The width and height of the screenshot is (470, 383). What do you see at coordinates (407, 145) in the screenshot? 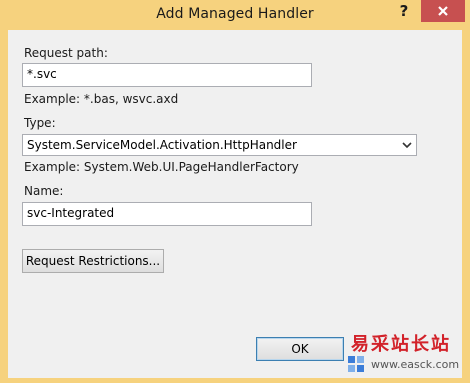
I see `chevron-down-icon` at bounding box center [407, 145].